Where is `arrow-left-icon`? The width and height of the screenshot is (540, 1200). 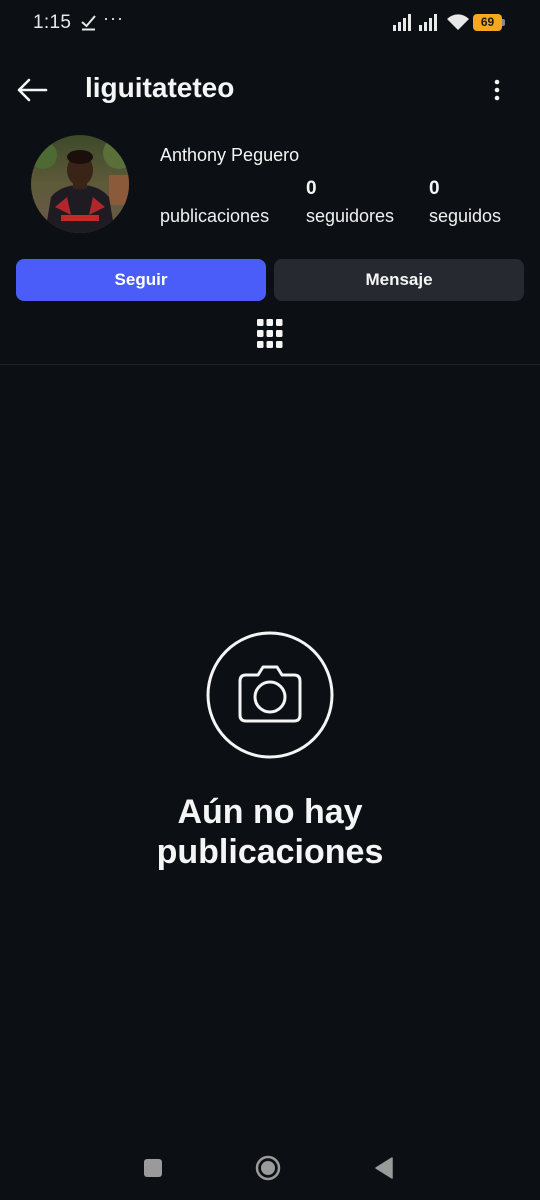 arrow-left-icon is located at coordinates (32, 90).